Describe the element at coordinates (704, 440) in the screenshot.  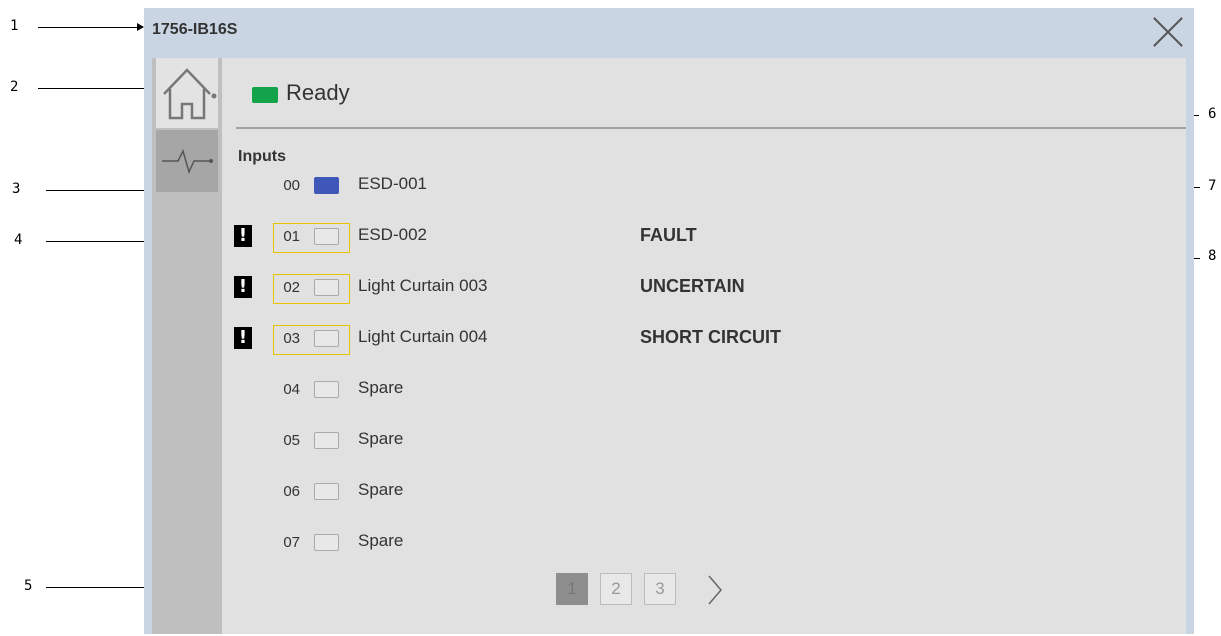
I see `input-channel-row: 05 Spare` at that location.